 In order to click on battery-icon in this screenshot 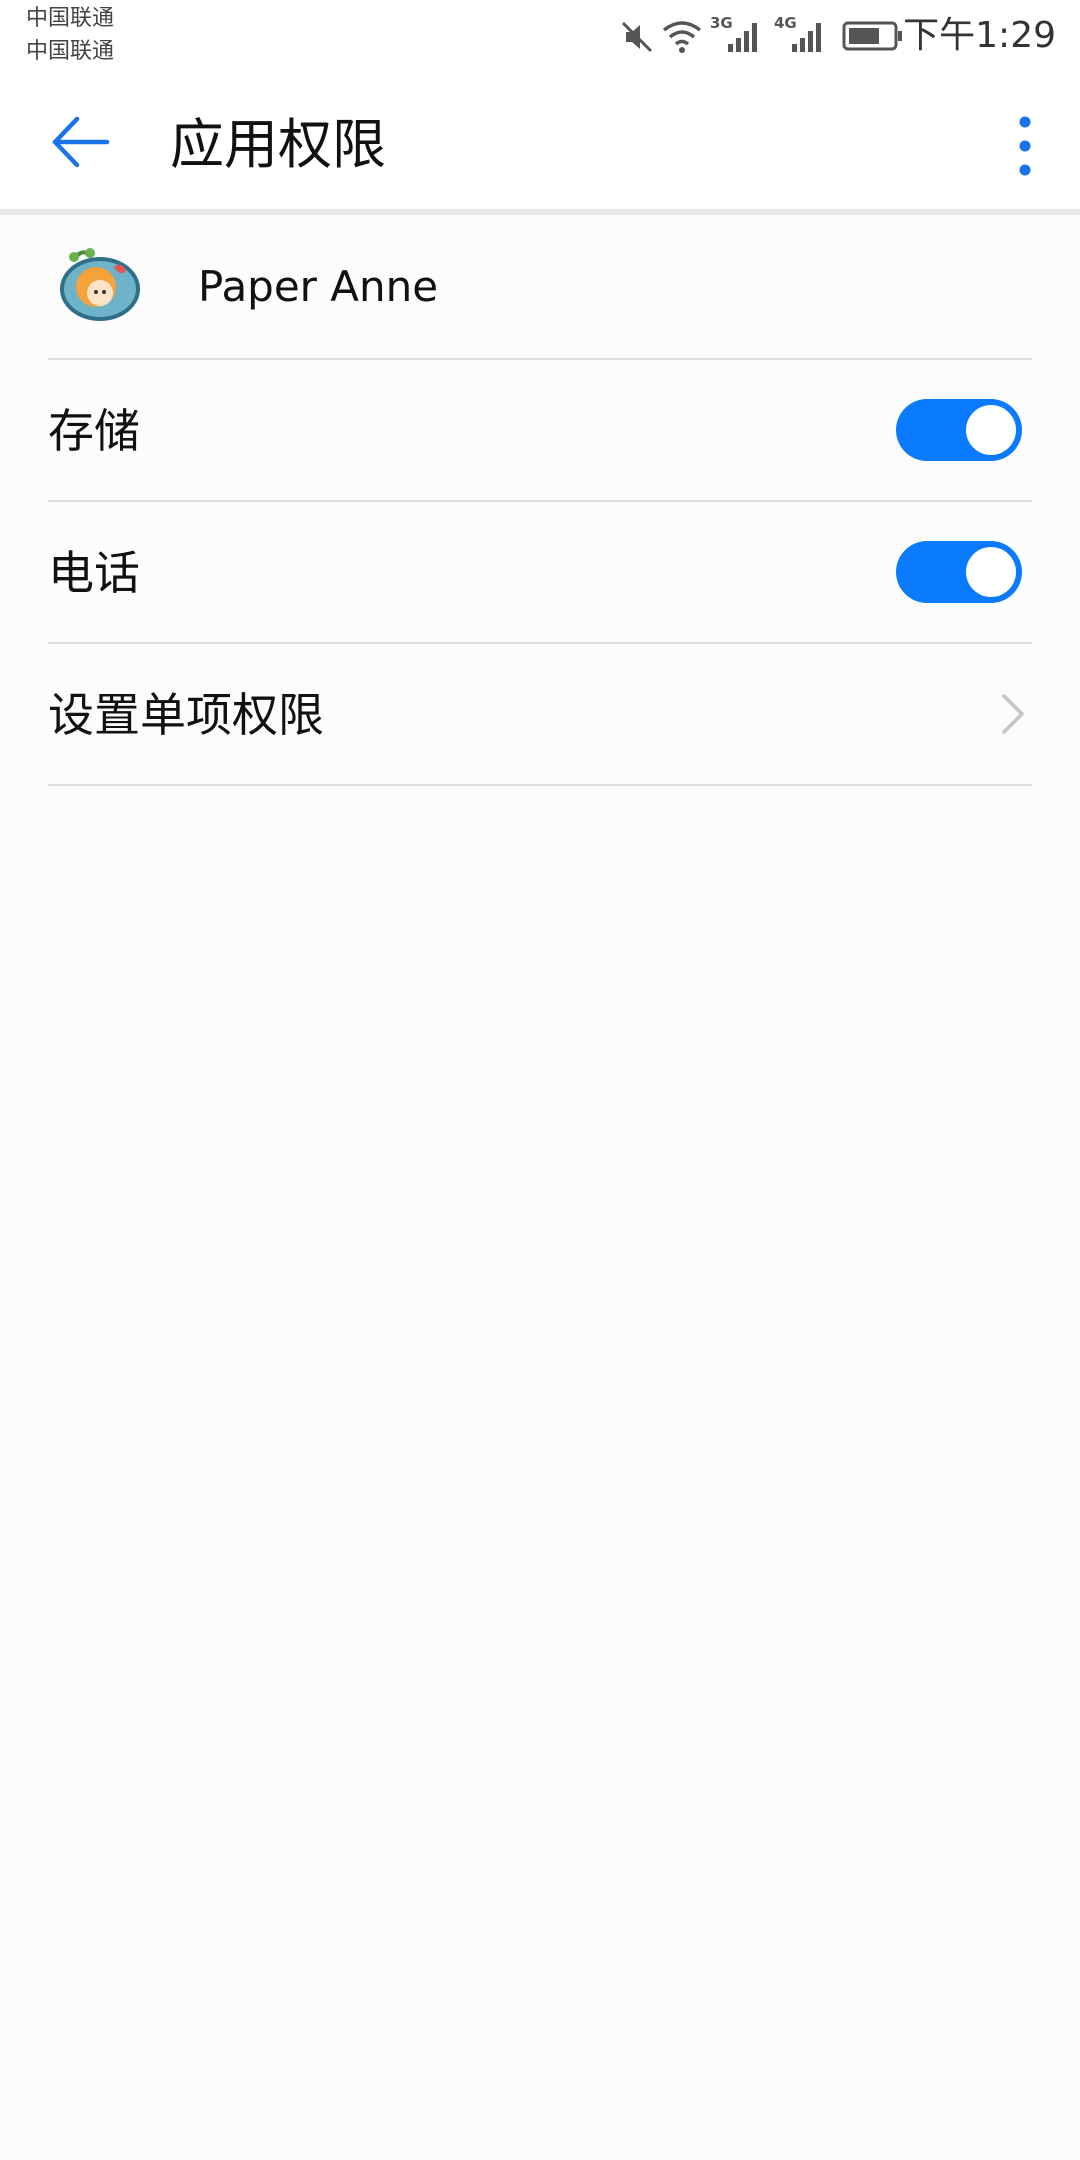, I will do `click(872, 36)`.